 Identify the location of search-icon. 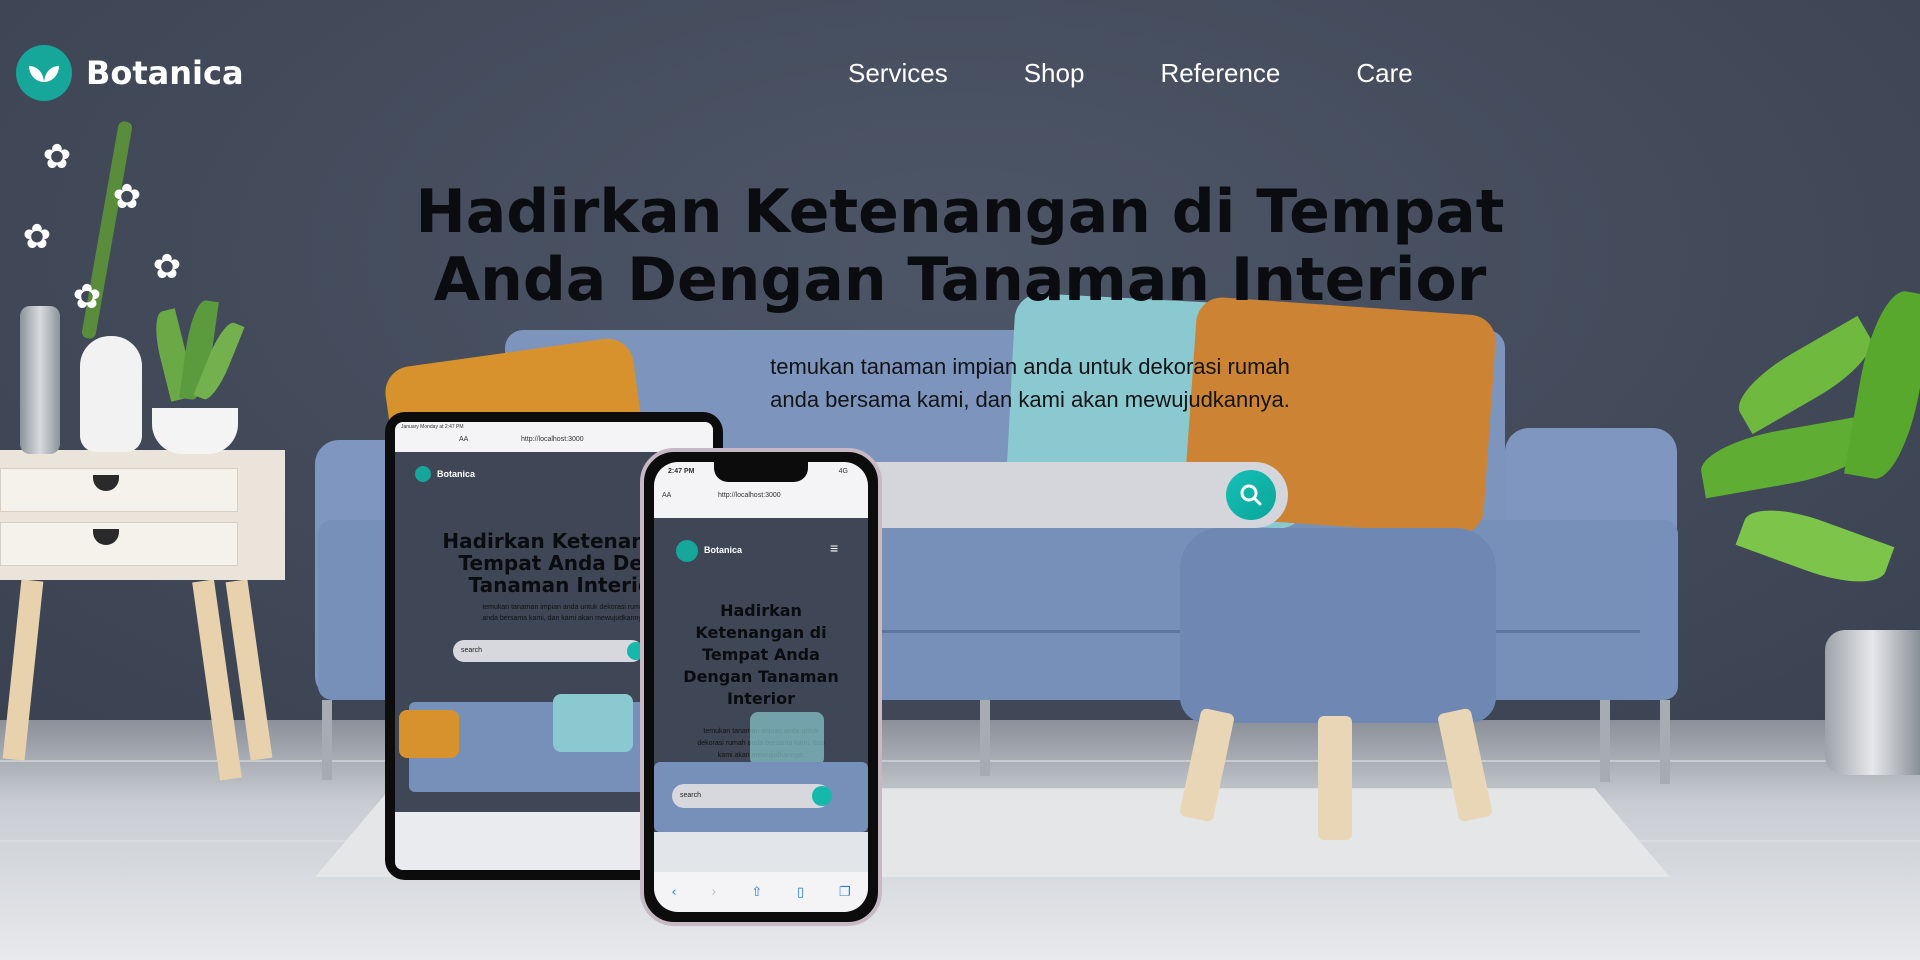
(1251, 495).